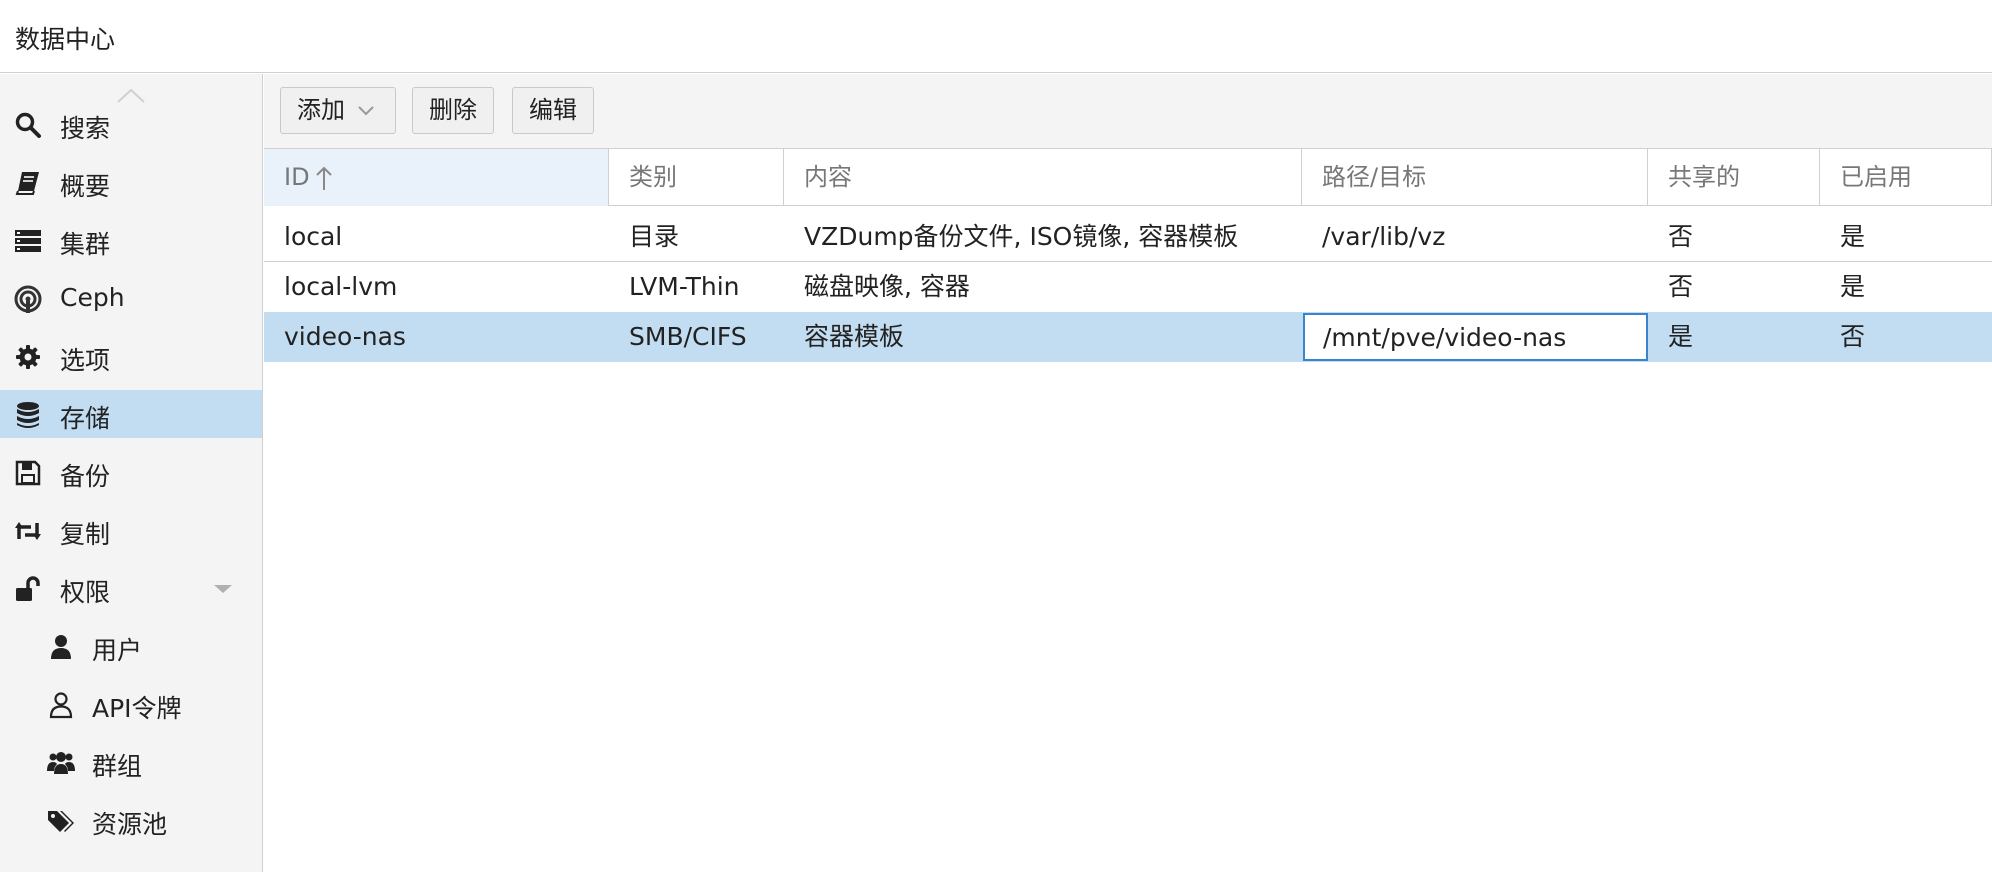  What do you see at coordinates (28, 588) in the screenshot?
I see `unlock-icon` at bounding box center [28, 588].